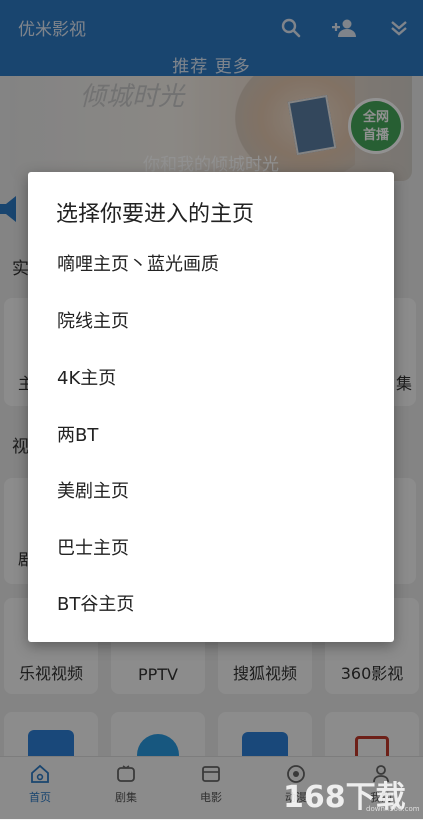 This screenshot has width=423, height=820. I want to click on option-4k-home: 4K主页, so click(211, 379).